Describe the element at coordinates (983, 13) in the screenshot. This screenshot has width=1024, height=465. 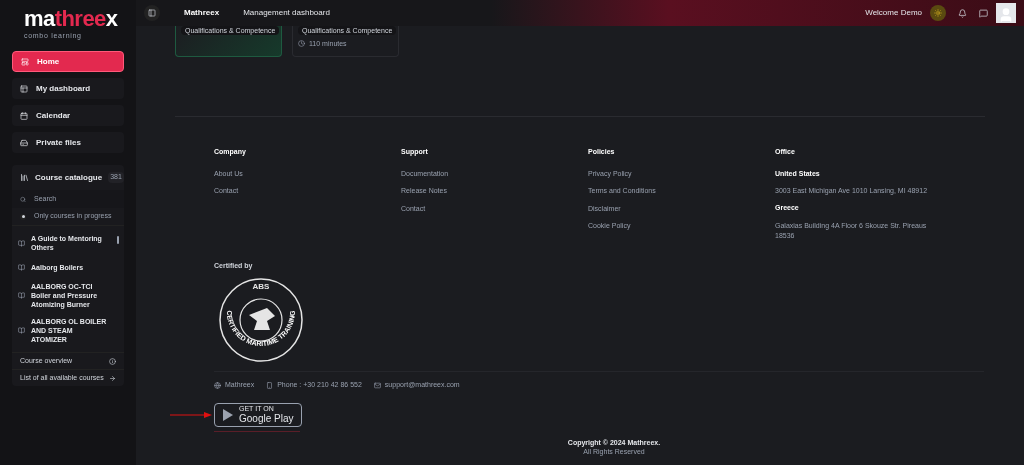
I see `message-icon` at that location.